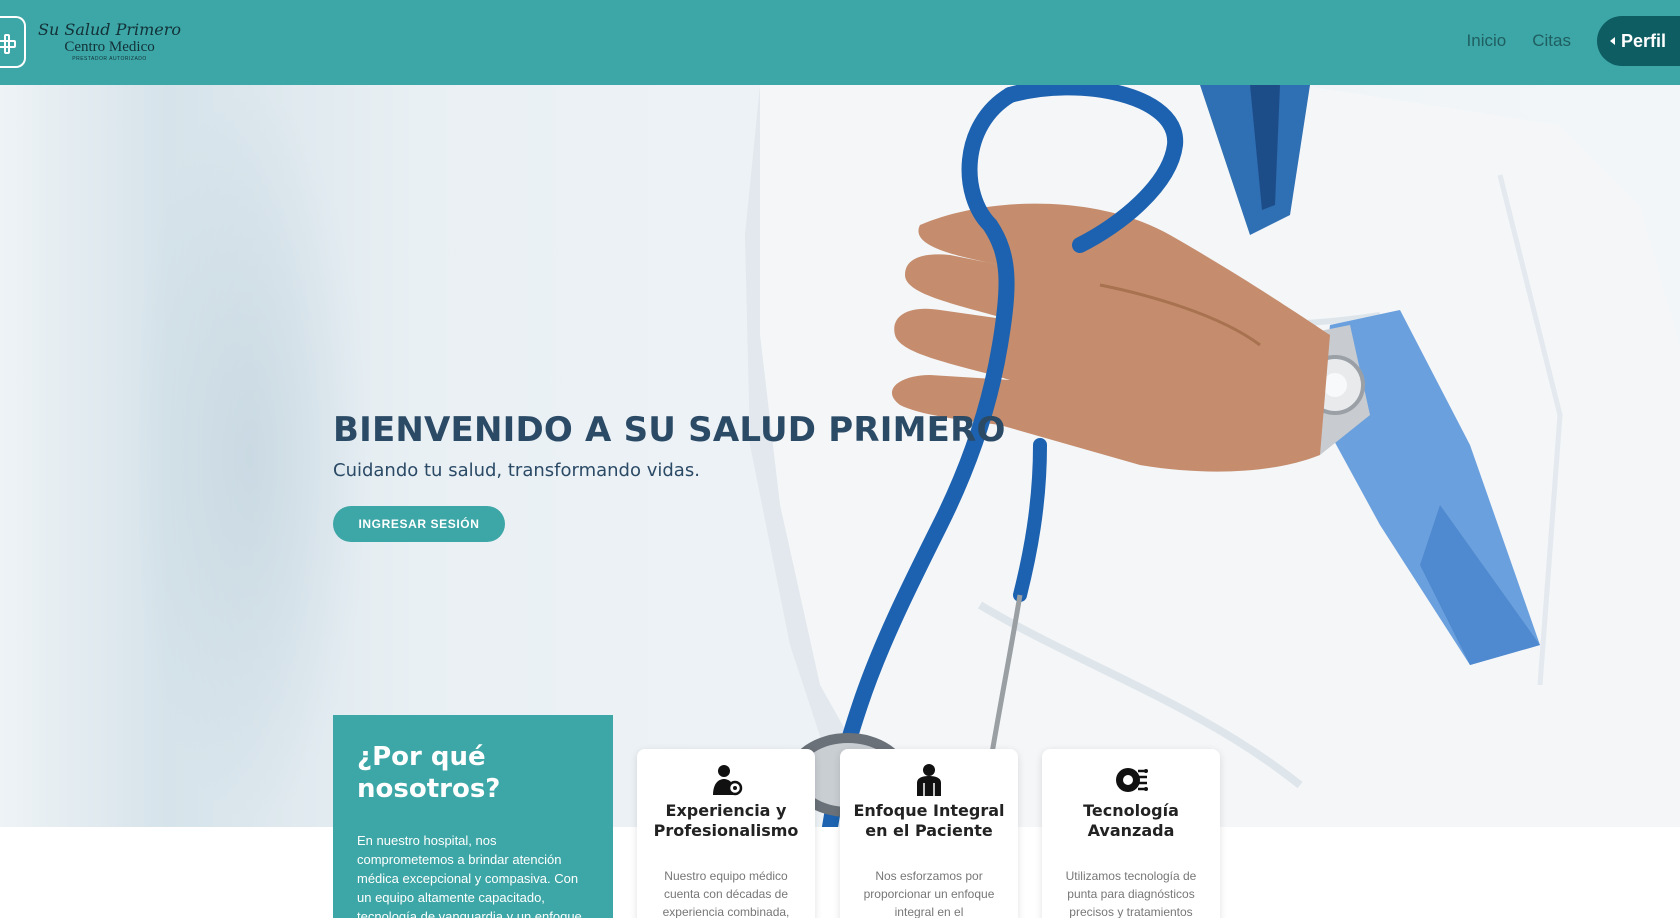 Image resolution: width=1680 pixels, height=918 pixels. I want to click on patient-icon, so click(929, 780).